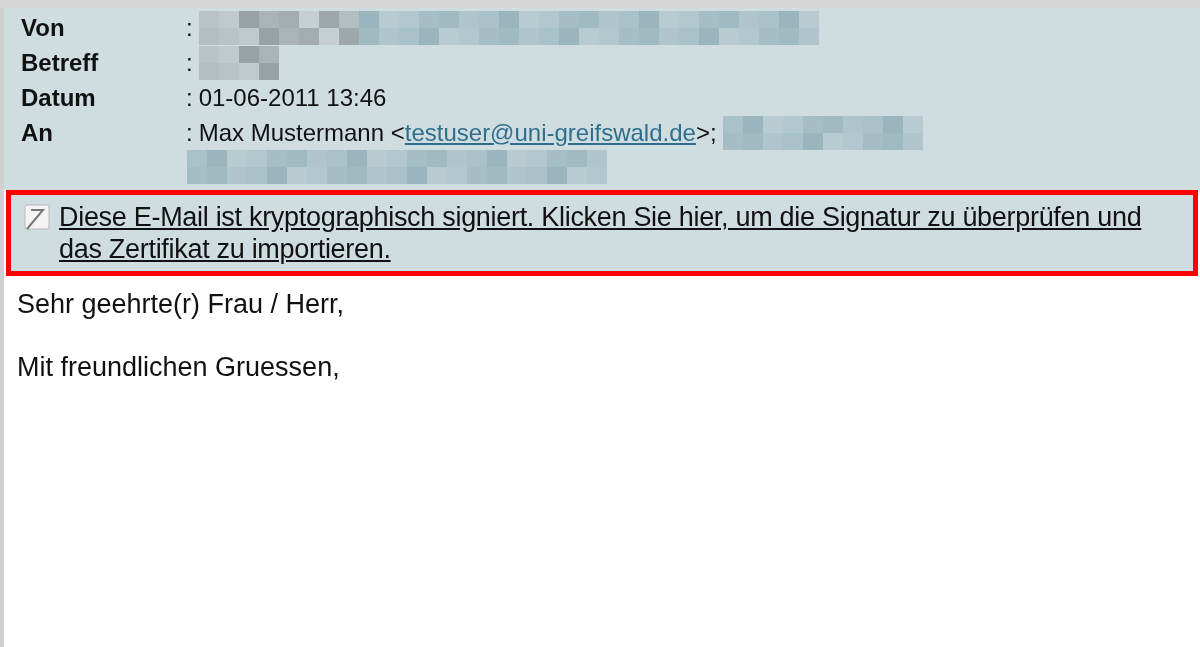  What do you see at coordinates (621, 233) in the screenshot?
I see `verify-signature-link: Diese E-Mail ist kryptographisch signiert. Klicken Sie hier, um die Signatur zu überprüfen und das Zertifikat zu importieren.` at bounding box center [621, 233].